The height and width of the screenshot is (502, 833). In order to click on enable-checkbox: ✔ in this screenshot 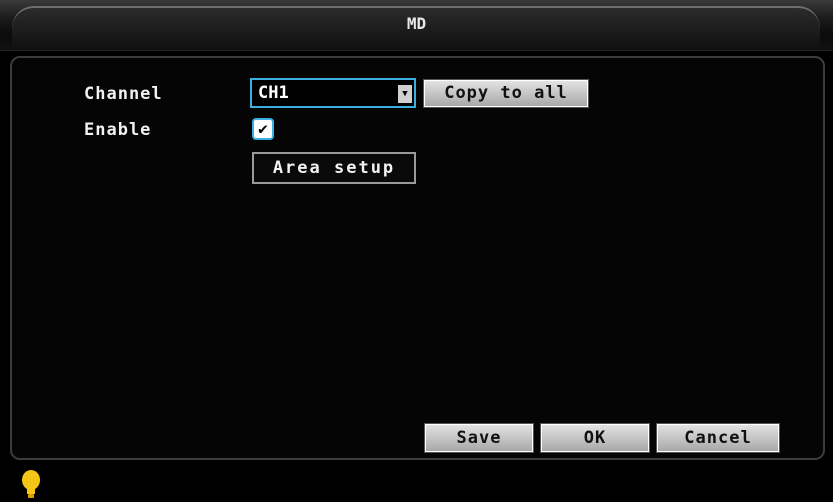, I will do `click(263, 129)`.